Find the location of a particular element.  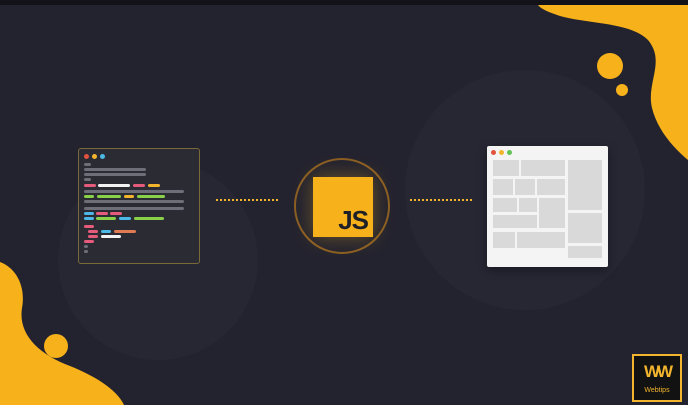

browser-layout-icon is located at coordinates (547, 206).